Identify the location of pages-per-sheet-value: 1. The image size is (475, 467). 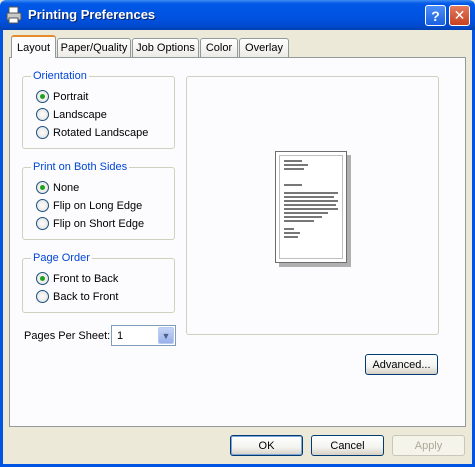
(120, 336).